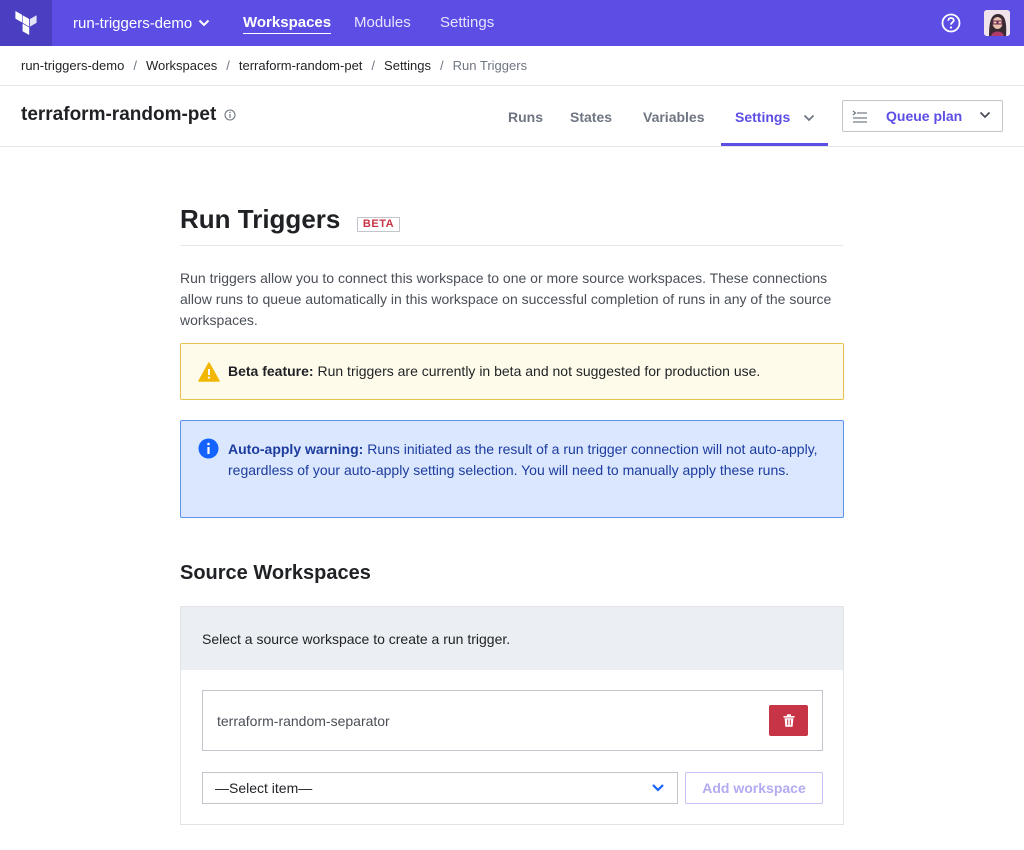 The width and height of the screenshot is (1024, 850). Describe the element at coordinates (271, 371) in the screenshot. I see `beta-warning-title: Beta feature:` at that location.